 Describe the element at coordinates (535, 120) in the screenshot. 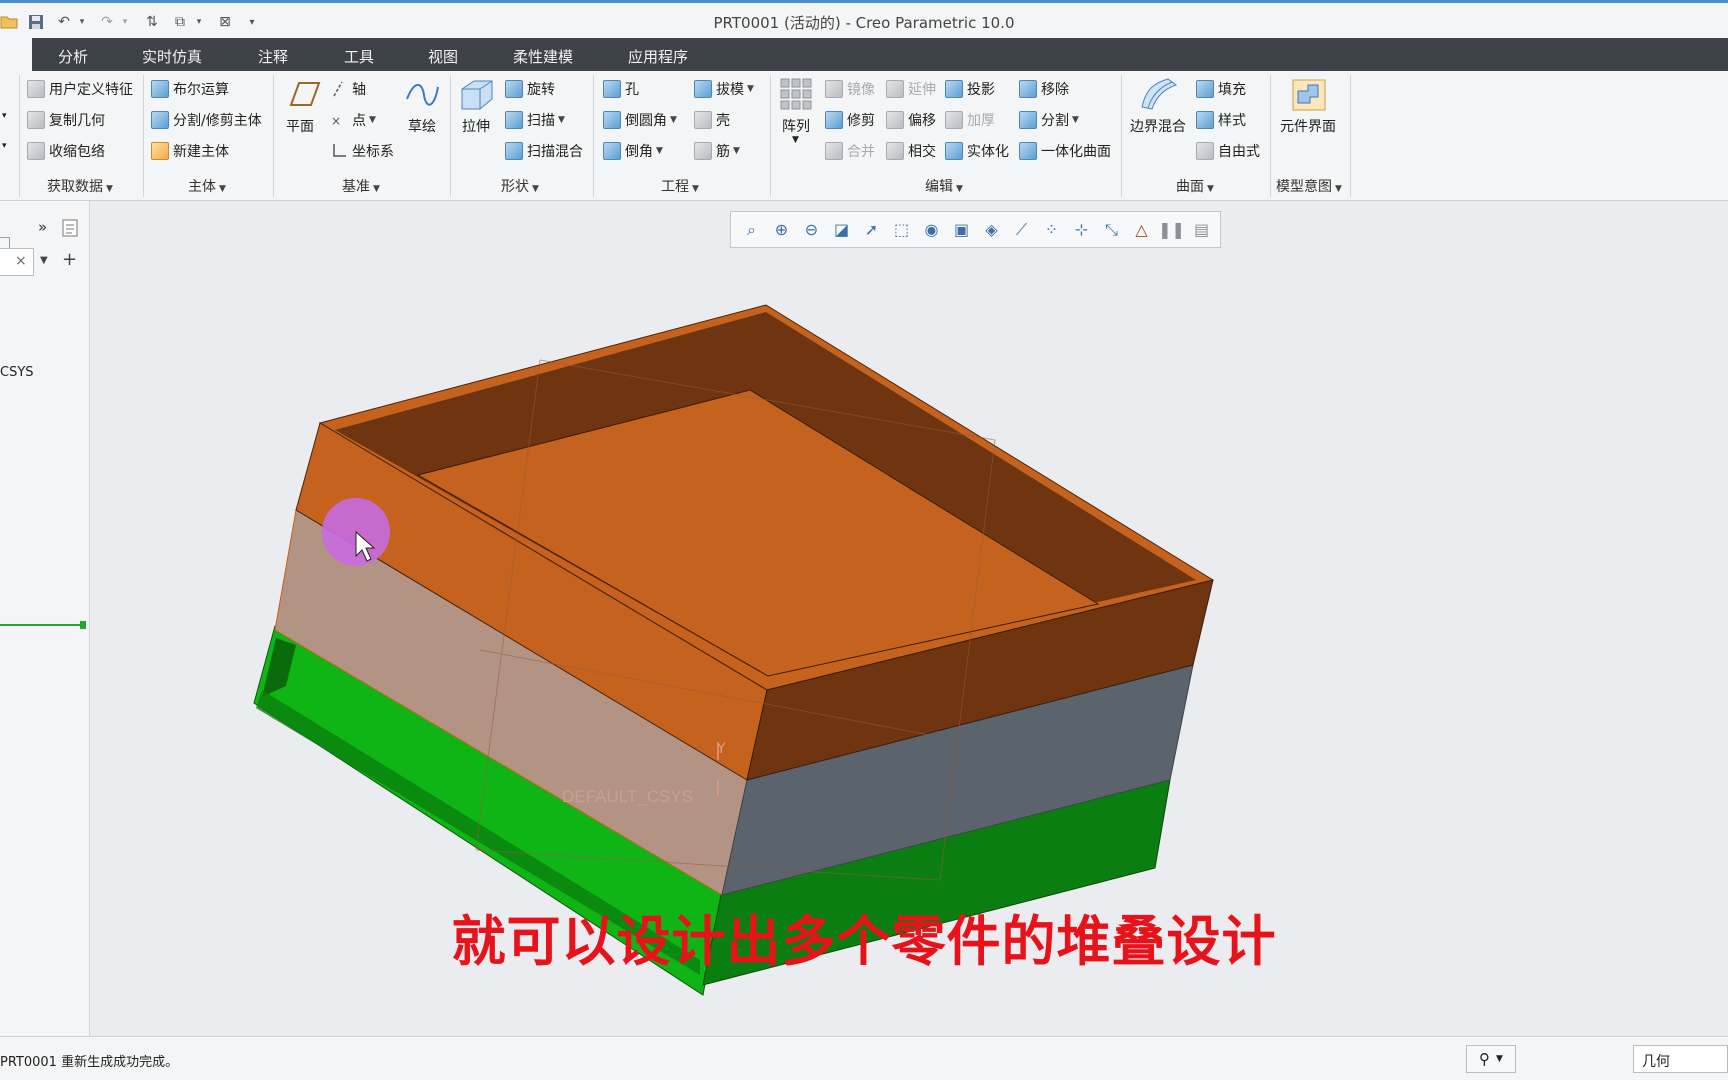

I see `sweep-button: 扫描 ▼` at that location.